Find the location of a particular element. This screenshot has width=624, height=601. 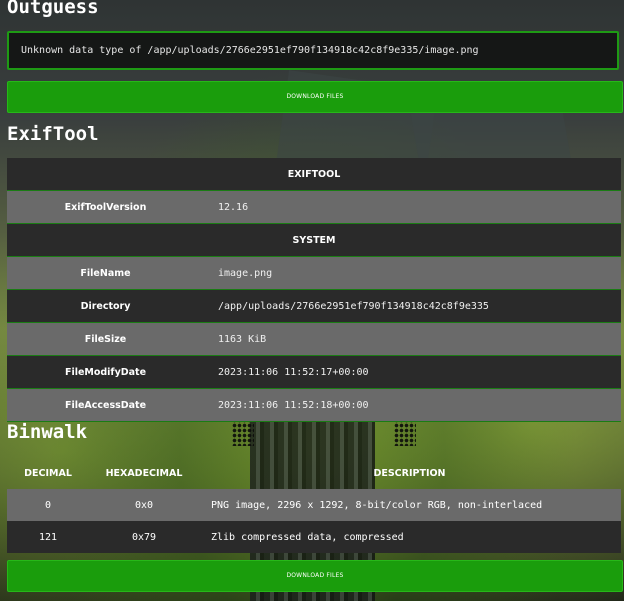

exif-value: 1163 KiB is located at coordinates (412, 339).